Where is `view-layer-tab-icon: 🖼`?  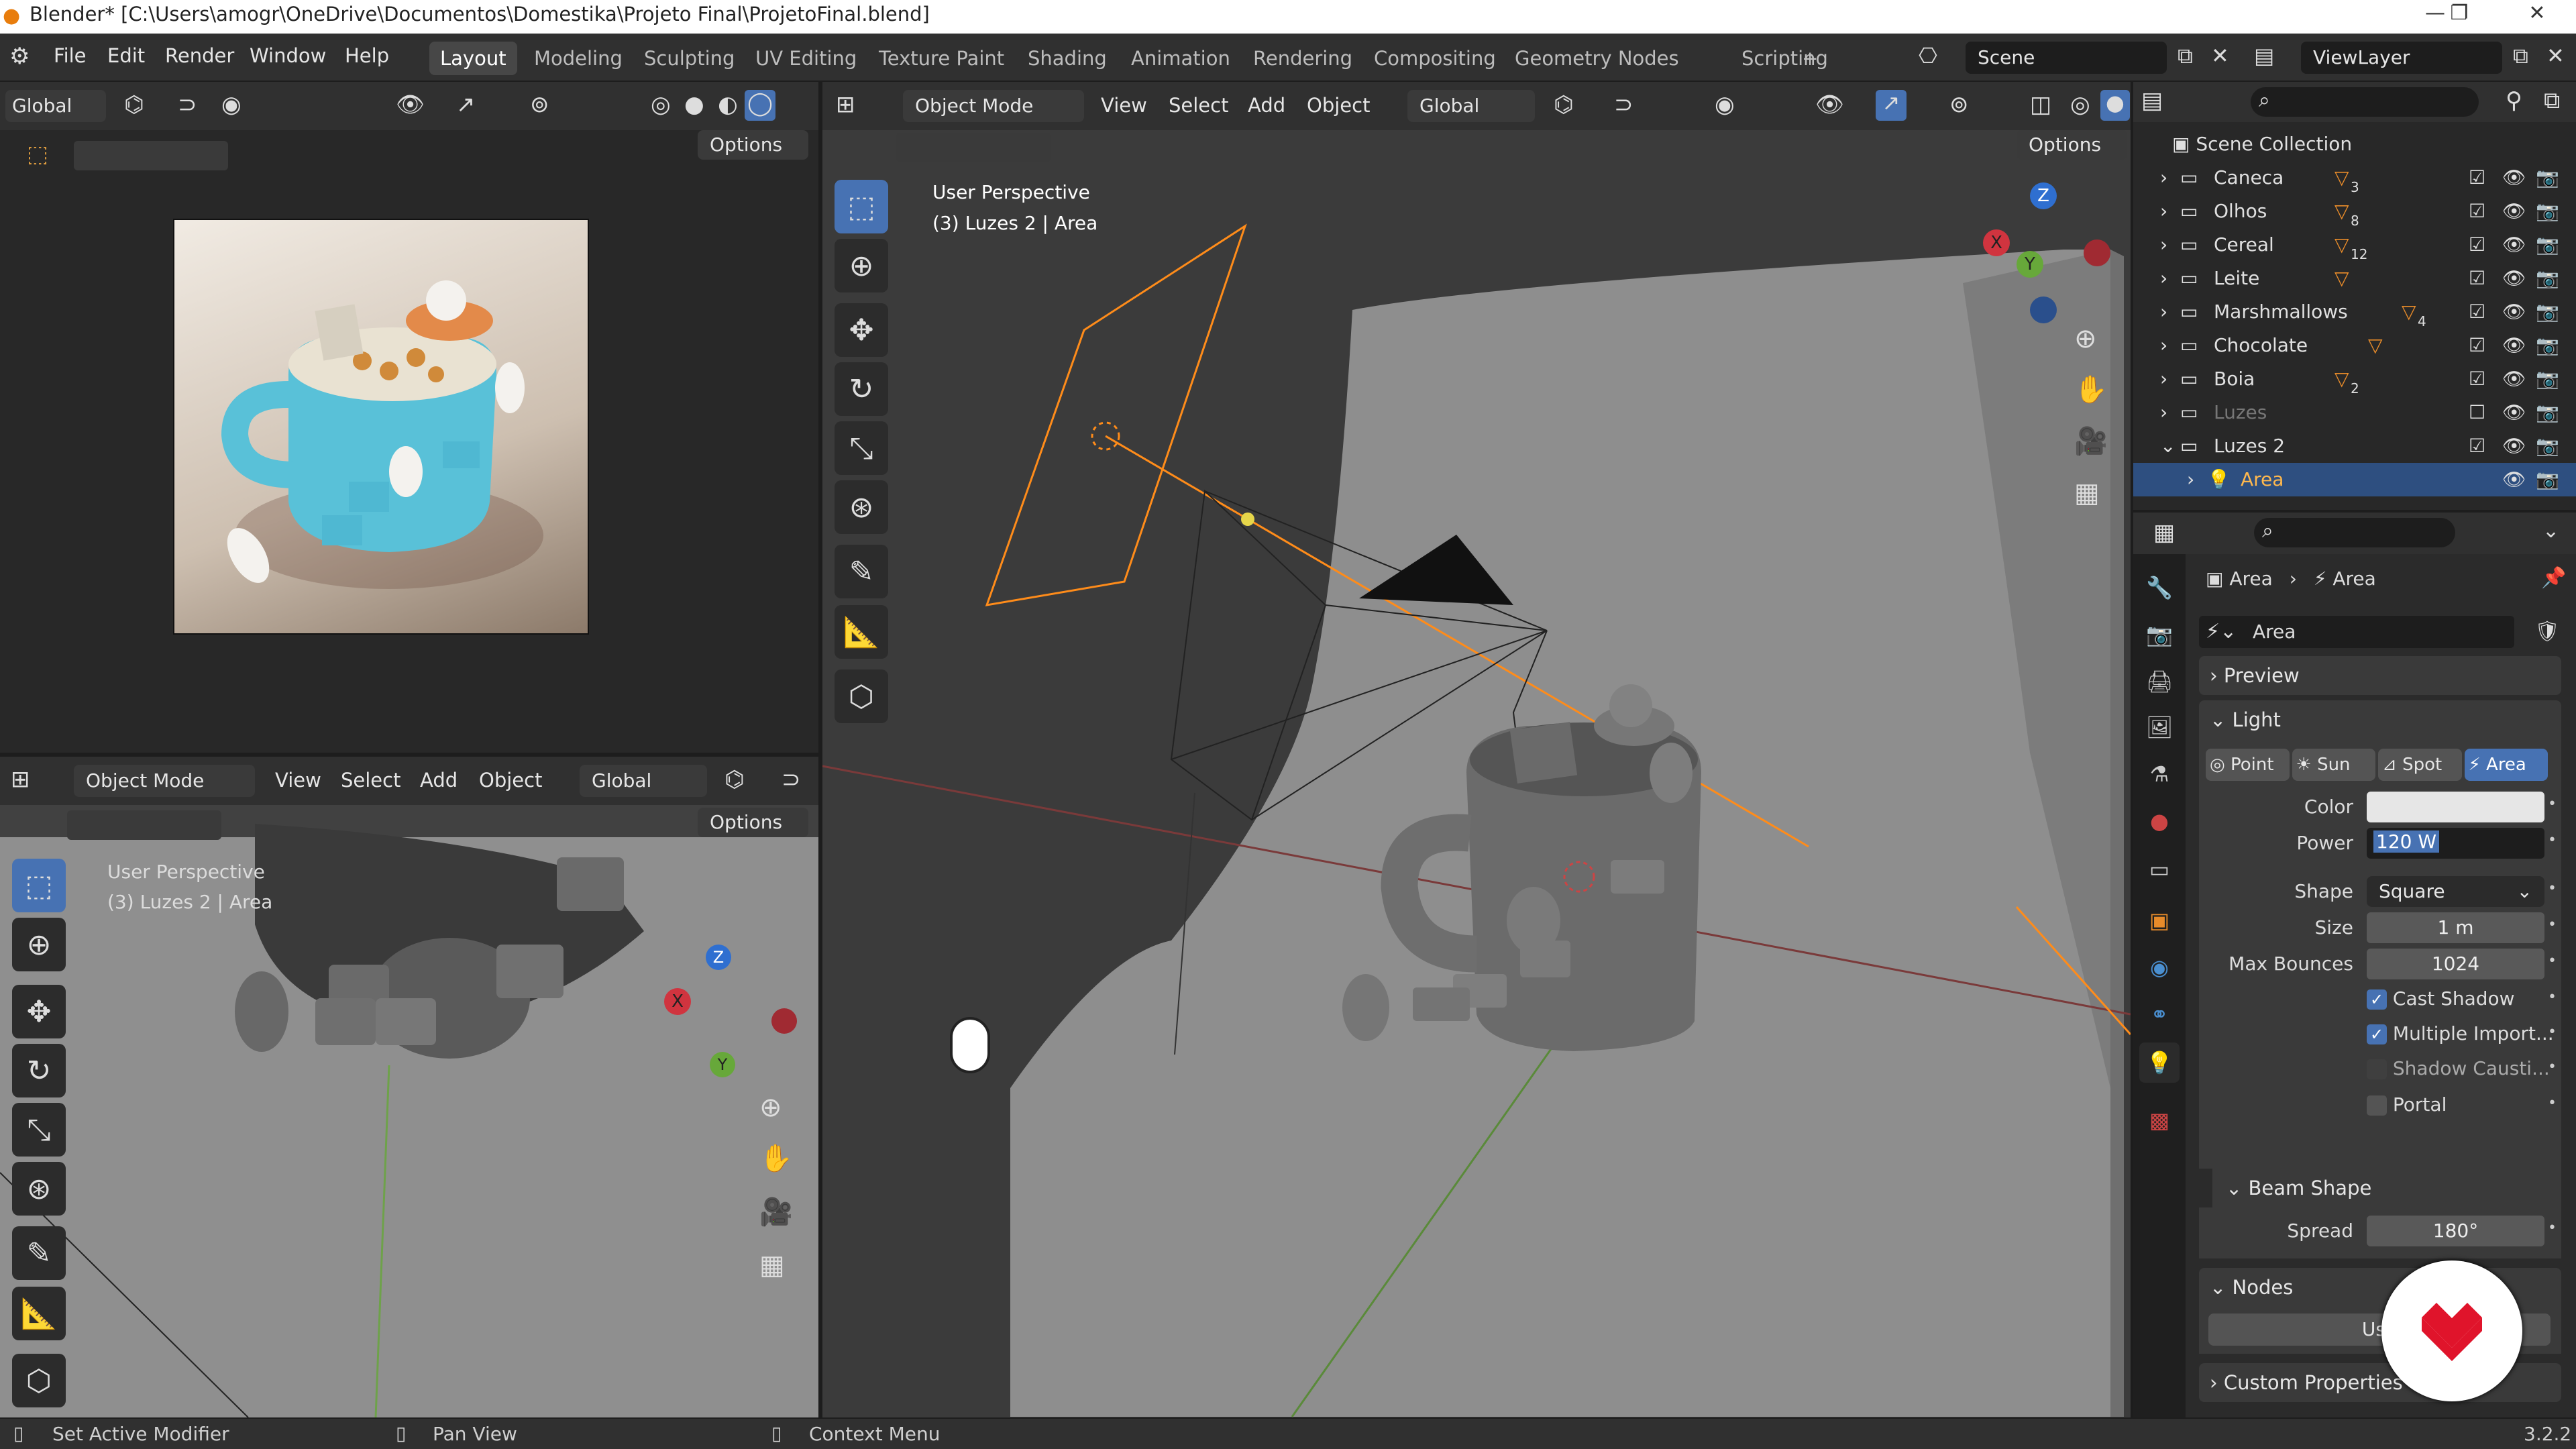
view-layer-tab-icon: 🖼 is located at coordinates (2159, 727).